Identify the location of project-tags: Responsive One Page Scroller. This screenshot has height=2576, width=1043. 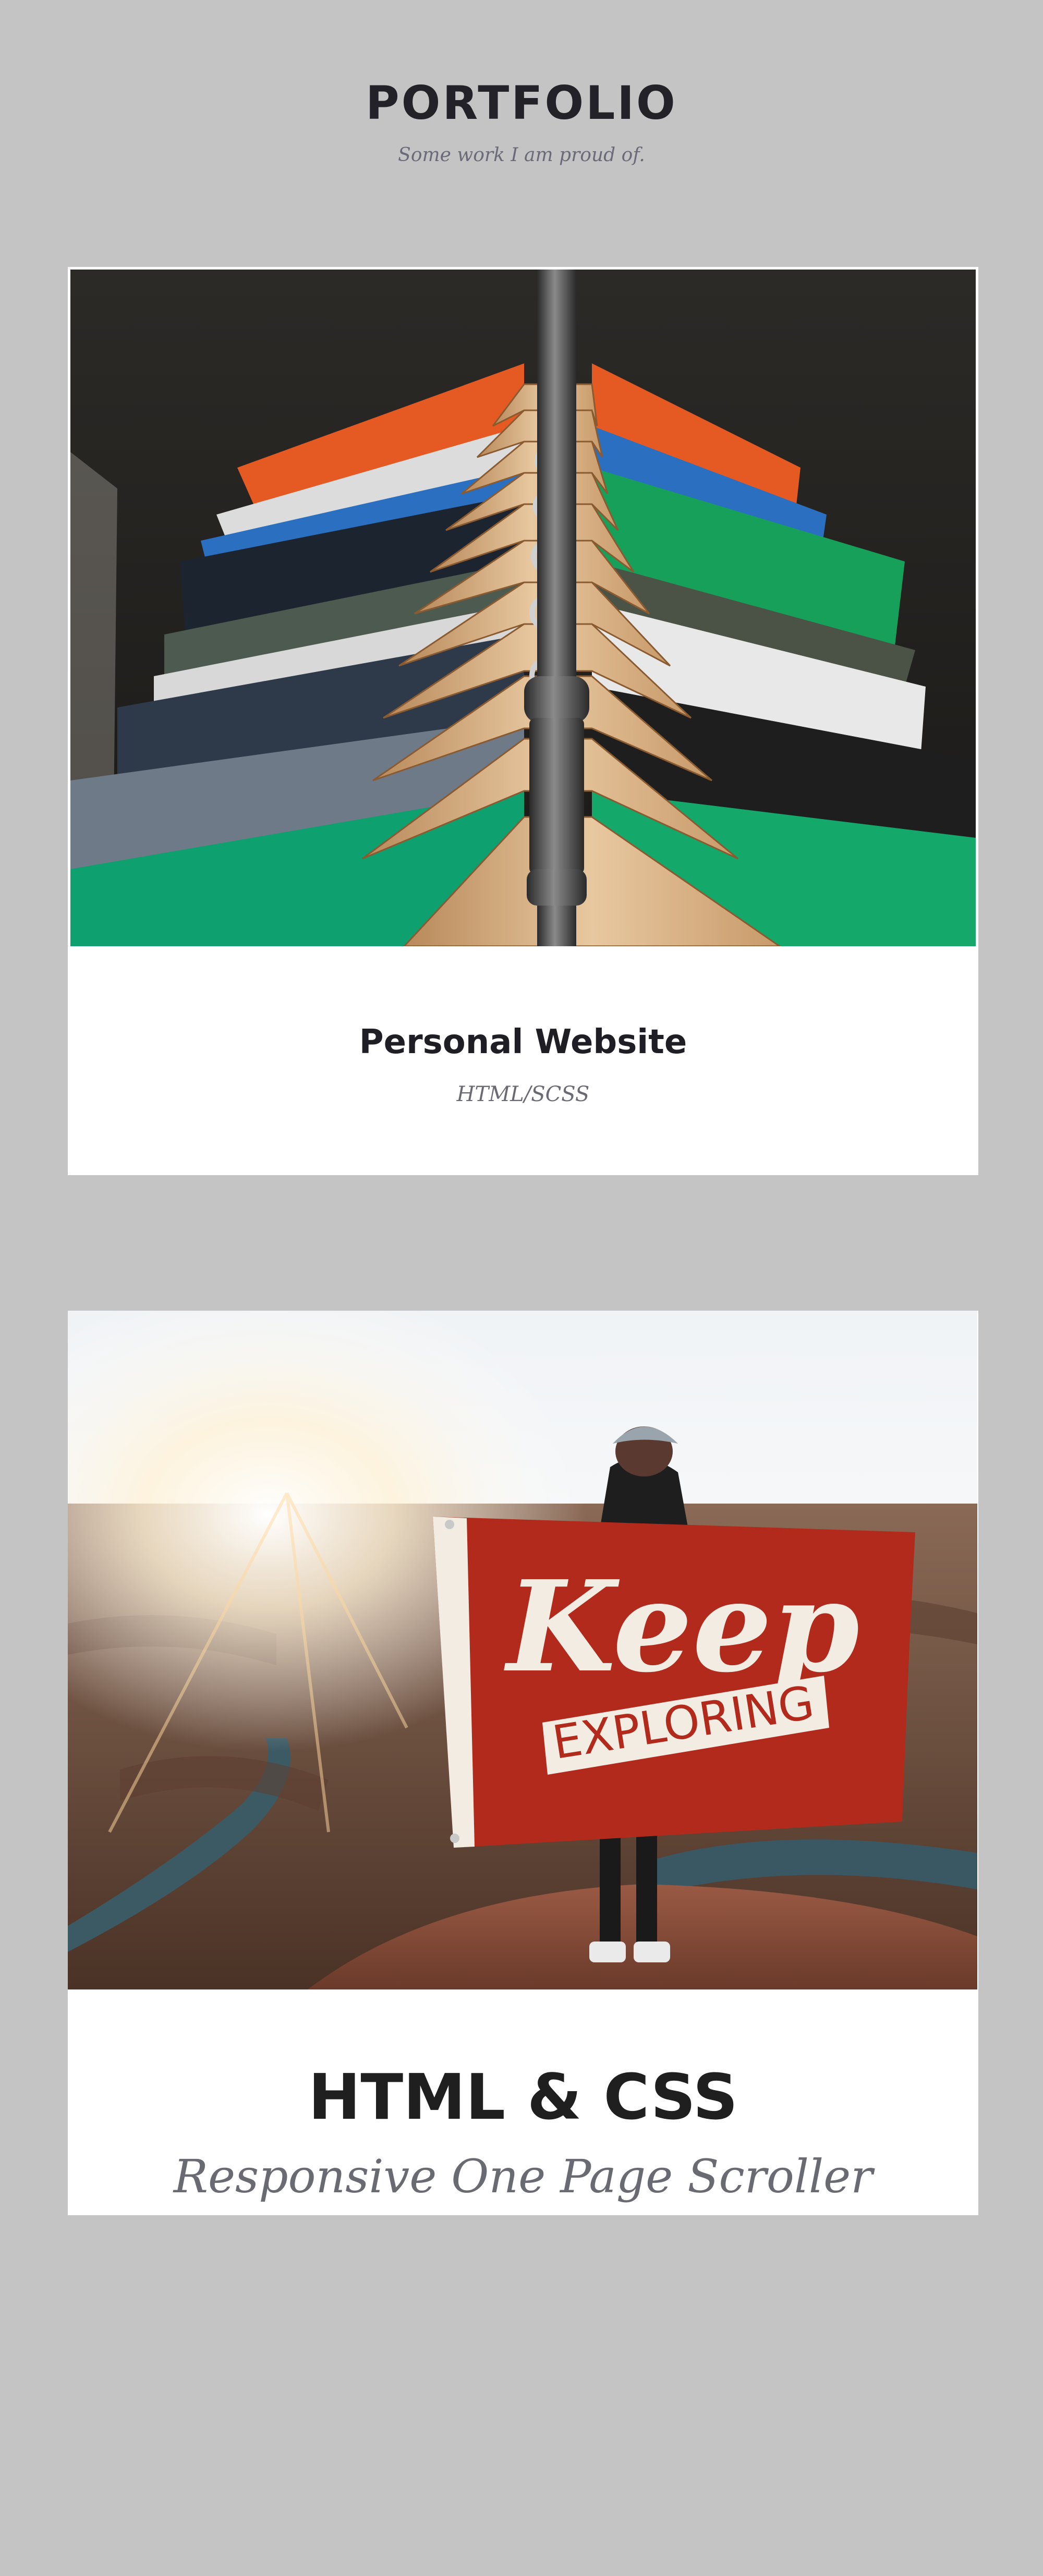
(523, 2176).